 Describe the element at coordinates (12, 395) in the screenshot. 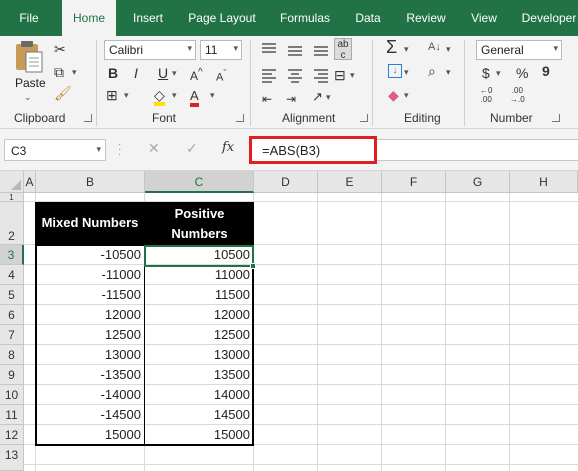

I see `row-header-10: 10` at that location.